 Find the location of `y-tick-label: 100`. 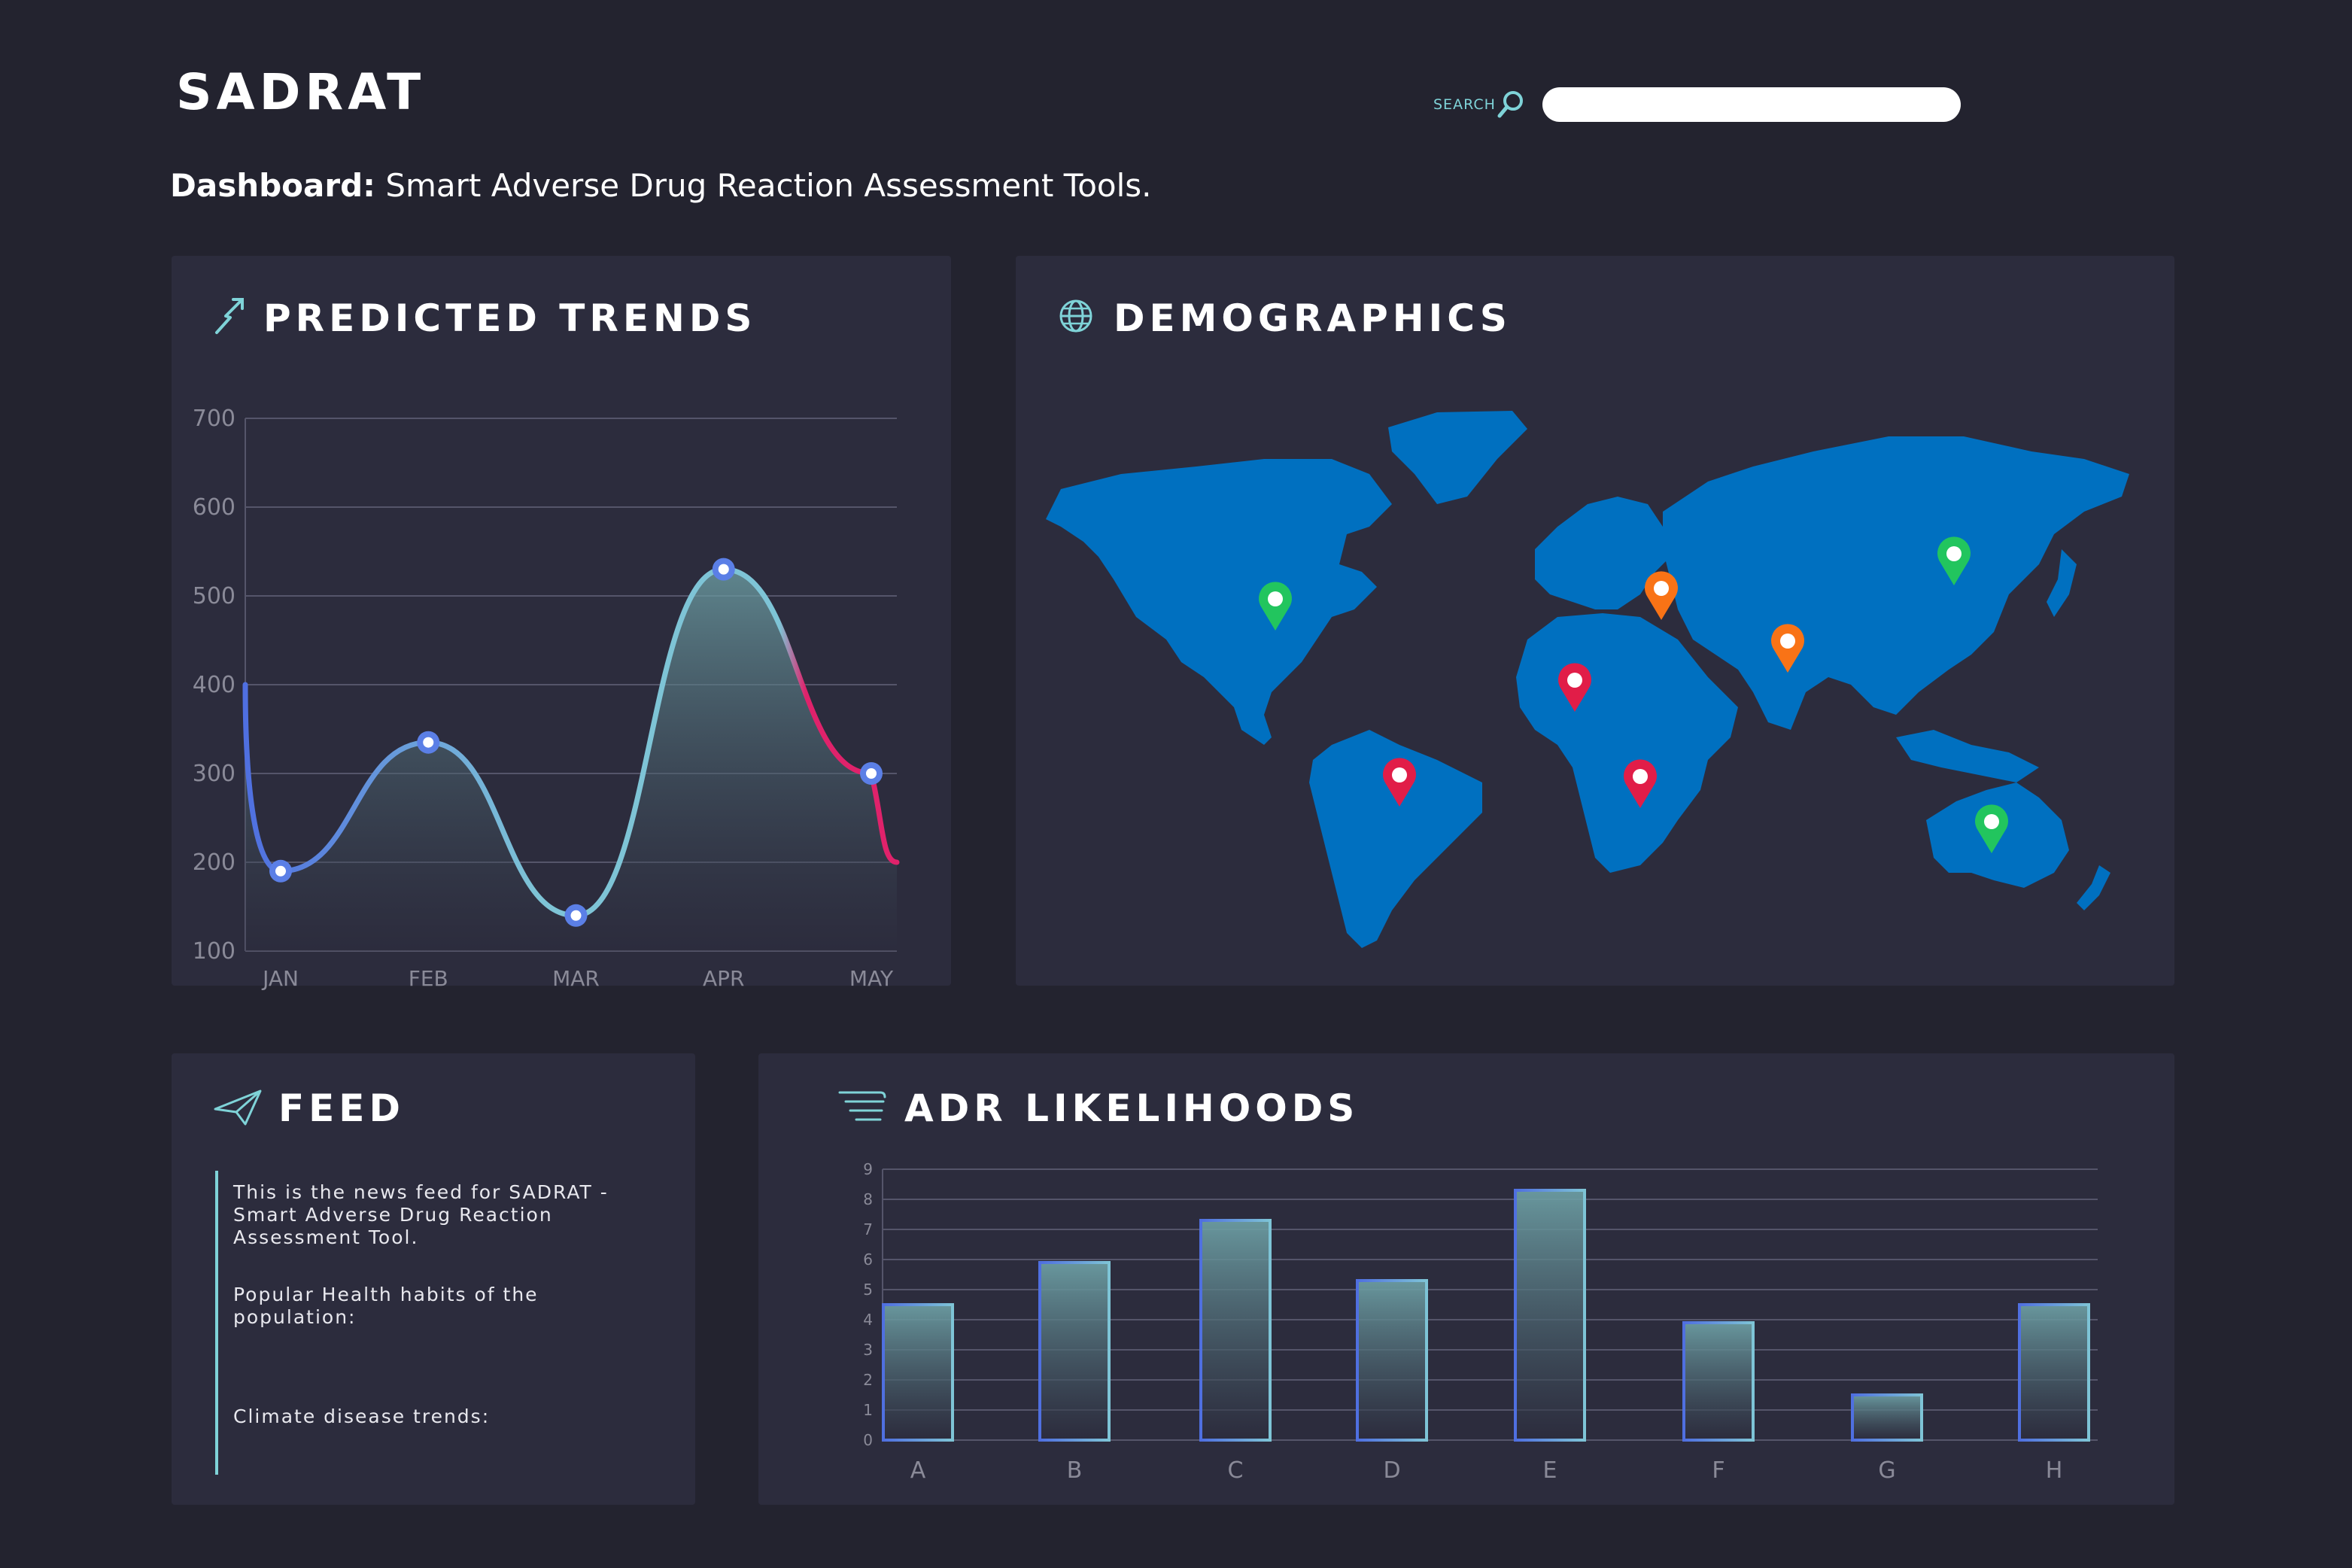

y-tick-label: 100 is located at coordinates (214, 951).